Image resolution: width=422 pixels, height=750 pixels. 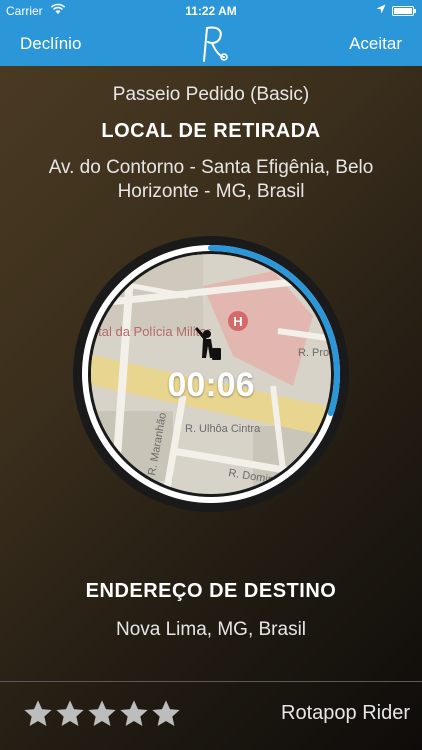 What do you see at coordinates (211, 131) in the screenshot?
I see `pickup-title: LOCAL DE RETIRADA` at bounding box center [211, 131].